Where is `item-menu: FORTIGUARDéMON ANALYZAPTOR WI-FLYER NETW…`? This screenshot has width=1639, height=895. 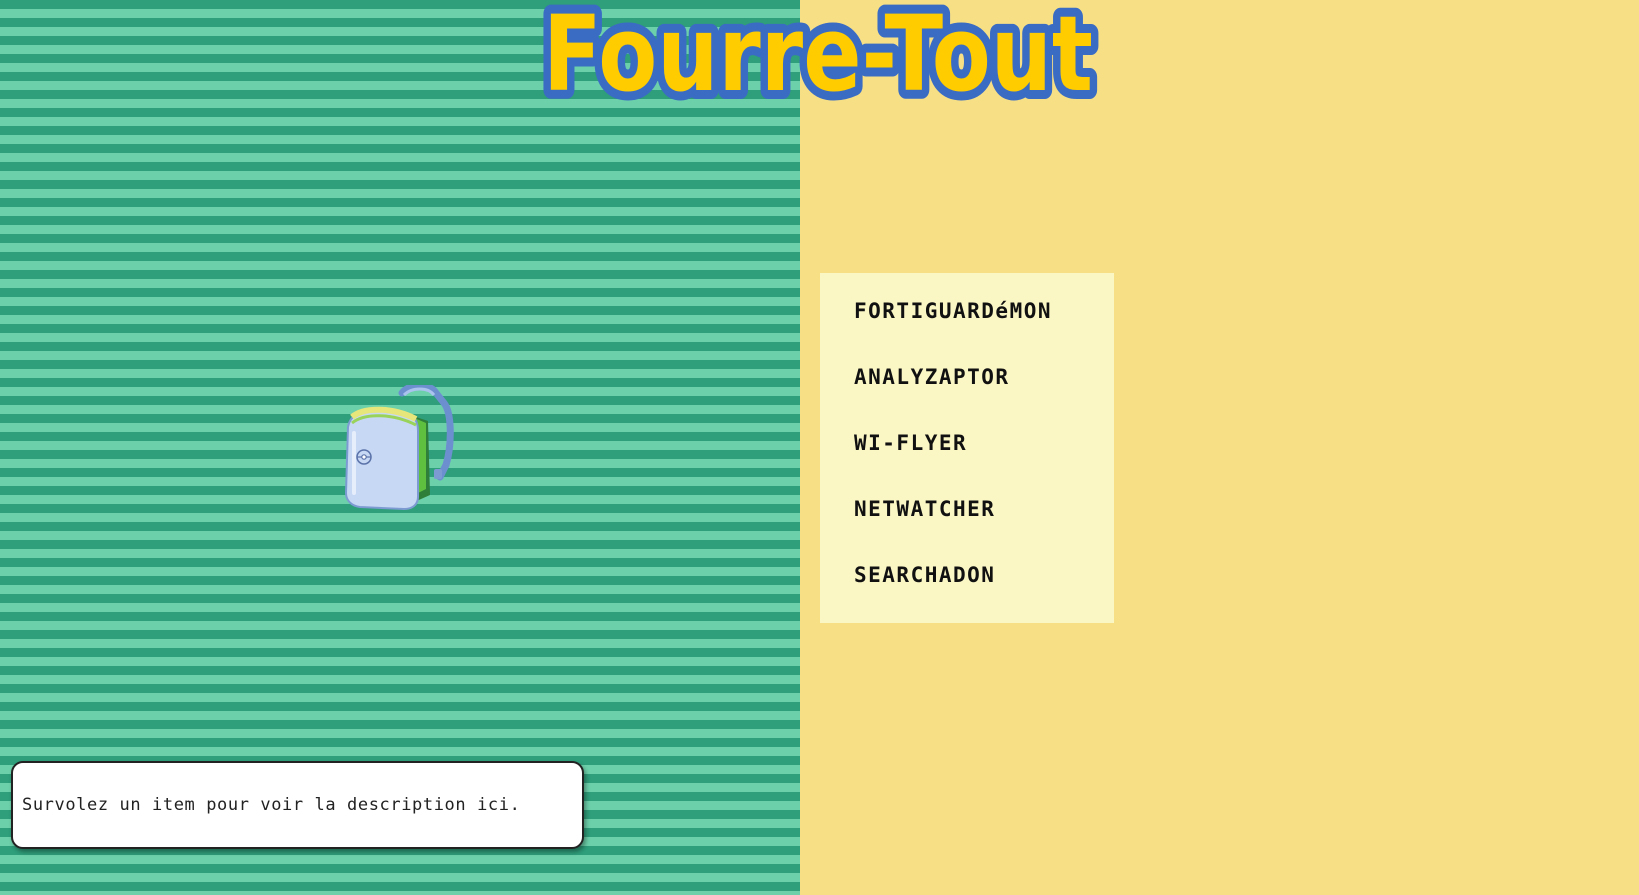 item-menu: FORTIGUARDéMON ANALYZAPTOR WI-FLYER NETW… is located at coordinates (967, 448).